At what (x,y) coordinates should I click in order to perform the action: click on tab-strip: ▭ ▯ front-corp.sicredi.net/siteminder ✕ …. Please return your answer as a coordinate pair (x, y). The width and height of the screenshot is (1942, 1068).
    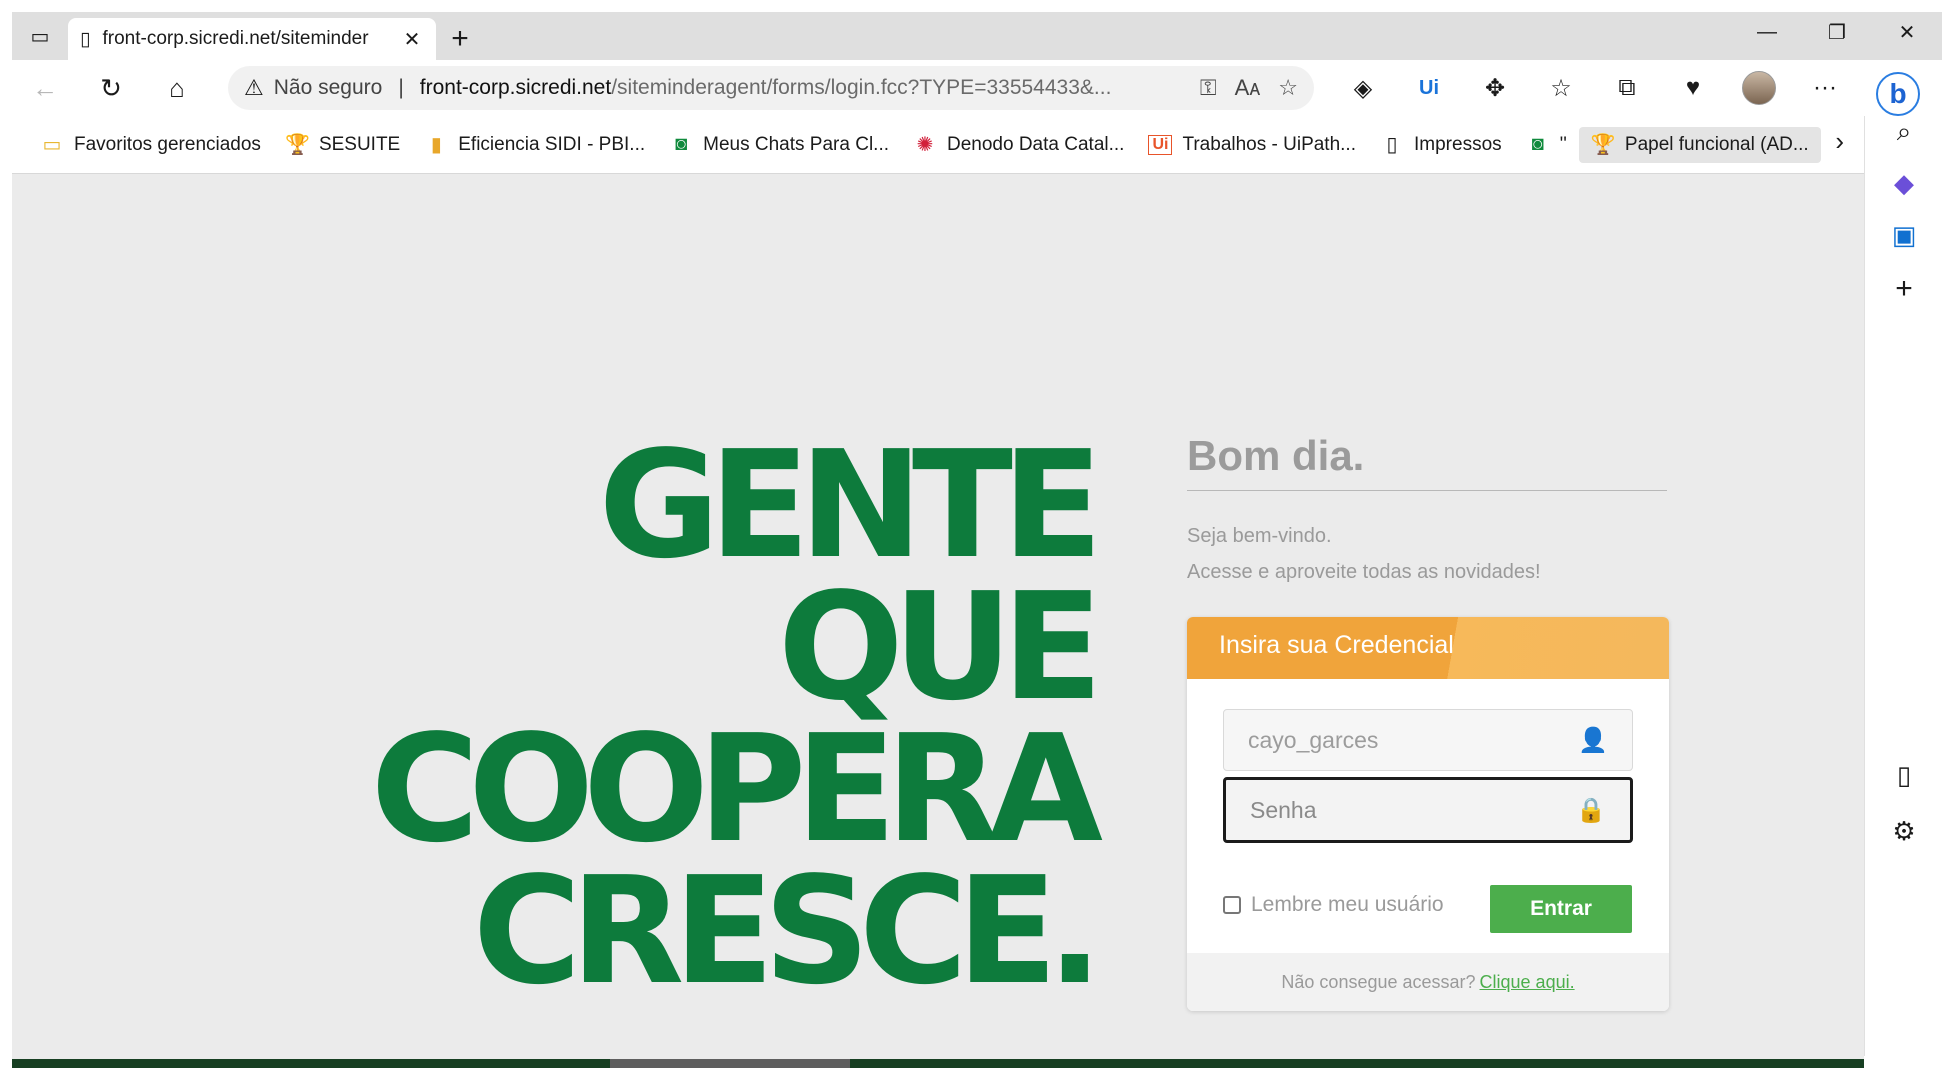
    Looking at the image, I should click on (977, 36).